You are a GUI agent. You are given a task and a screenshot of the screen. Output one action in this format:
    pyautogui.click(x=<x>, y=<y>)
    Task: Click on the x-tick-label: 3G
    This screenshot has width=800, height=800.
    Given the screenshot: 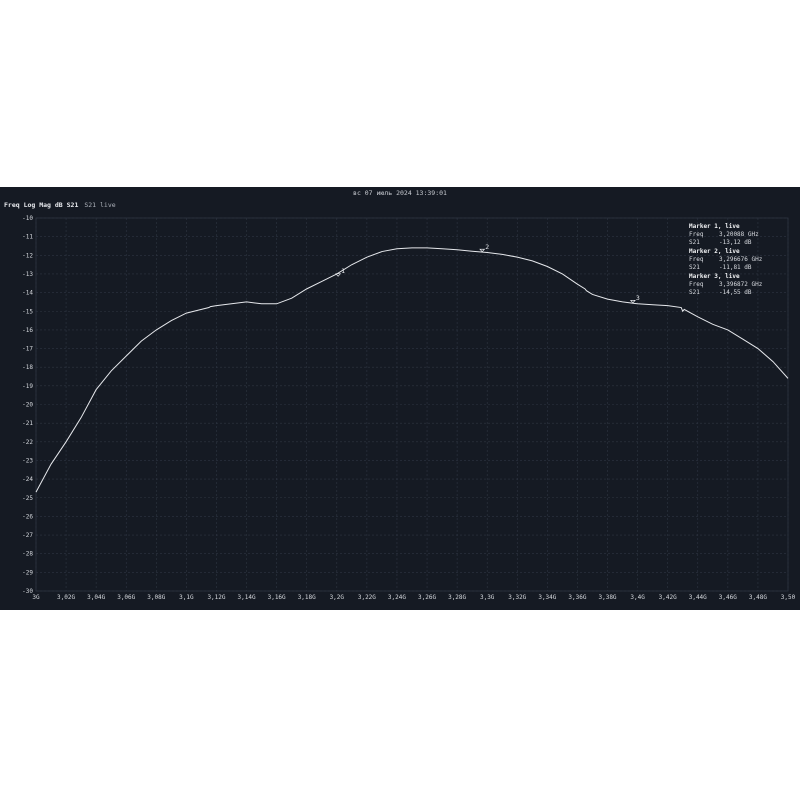 What is the action you would take?
    pyautogui.click(x=36, y=597)
    